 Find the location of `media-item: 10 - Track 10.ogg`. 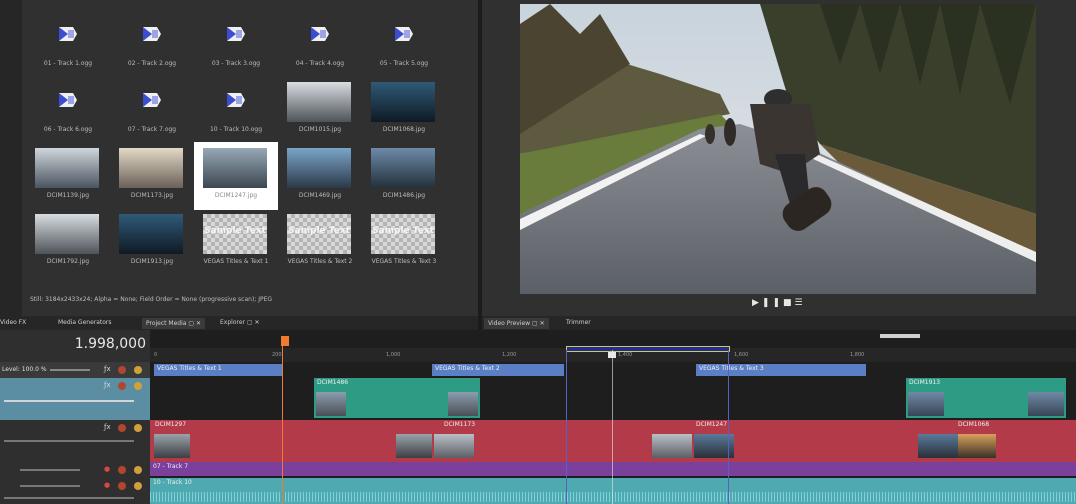

media-item: 10 - Track 10.ogg is located at coordinates (236, 110).